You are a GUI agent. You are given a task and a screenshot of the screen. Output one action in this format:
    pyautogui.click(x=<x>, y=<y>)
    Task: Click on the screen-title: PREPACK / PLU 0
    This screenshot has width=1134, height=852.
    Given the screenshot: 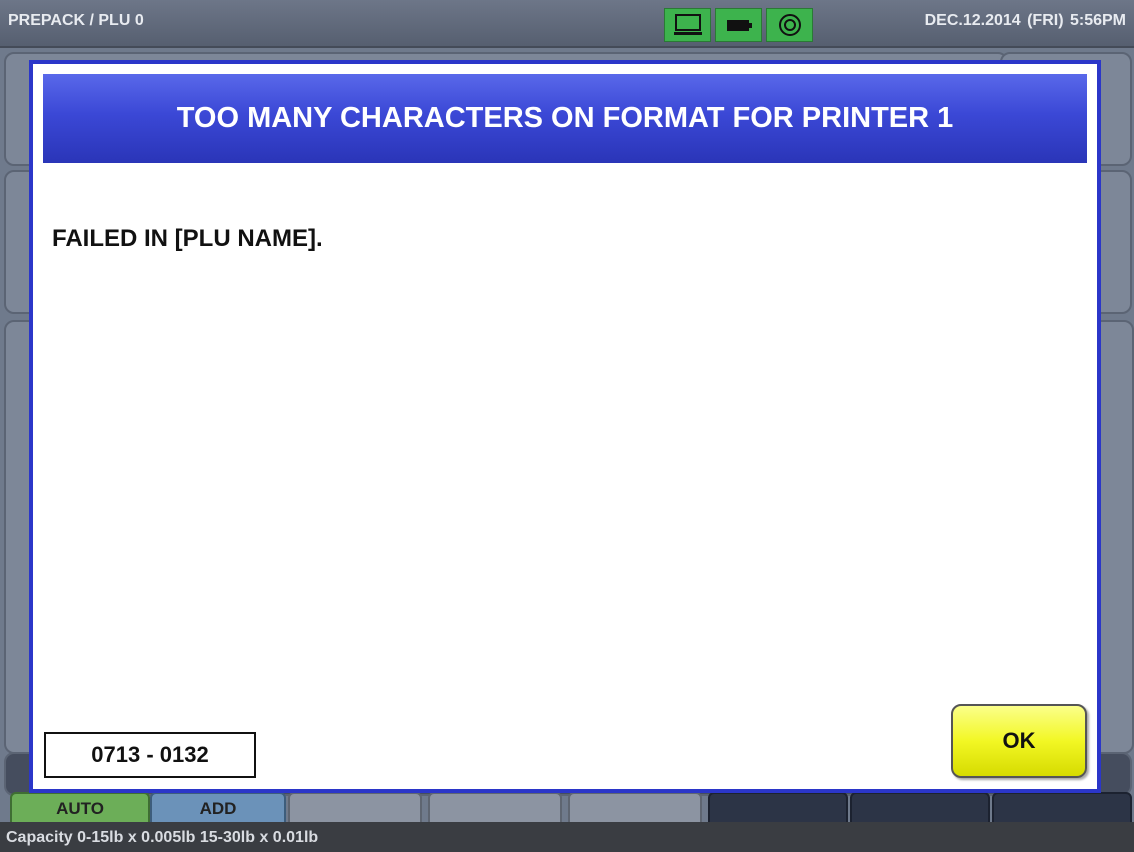 What is the action you would take?
    pyautogui.click(x=76, y=20)
    